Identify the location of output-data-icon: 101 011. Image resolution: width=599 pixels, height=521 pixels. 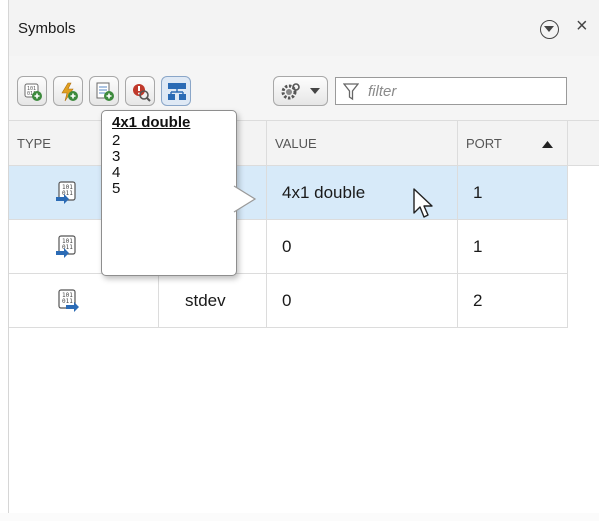
(68, 300).